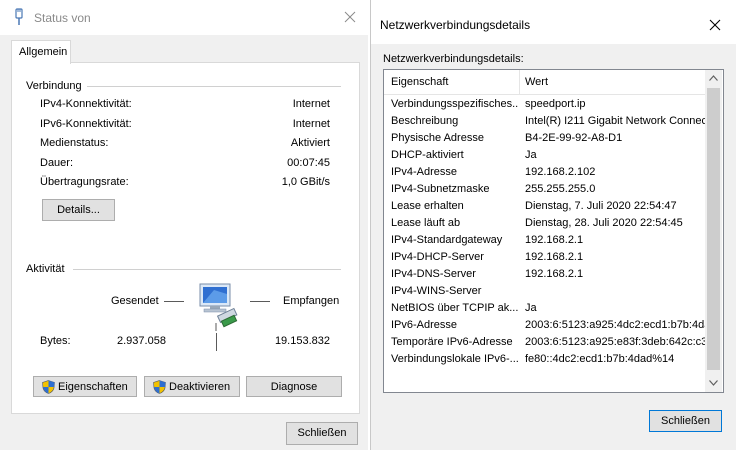 The height and width of the screenshot is (450, 736). Describe the element at coordinates (308, 163) in the screenshot. I see `duration-value: 00:07:45` at that location.